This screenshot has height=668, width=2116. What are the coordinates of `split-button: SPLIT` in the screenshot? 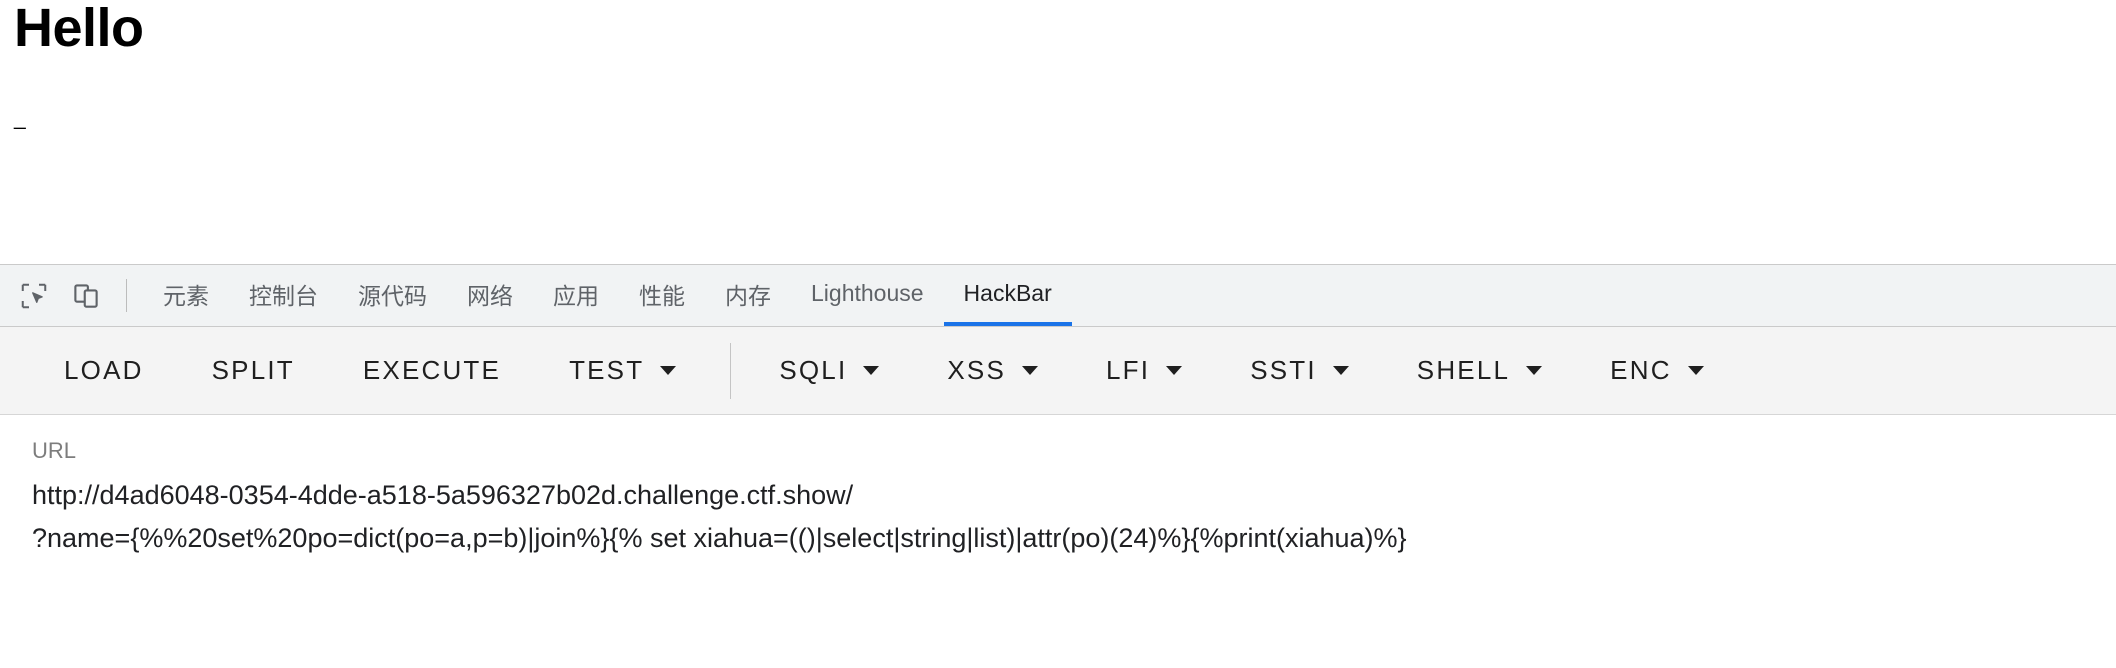 It's located at (253, 371).